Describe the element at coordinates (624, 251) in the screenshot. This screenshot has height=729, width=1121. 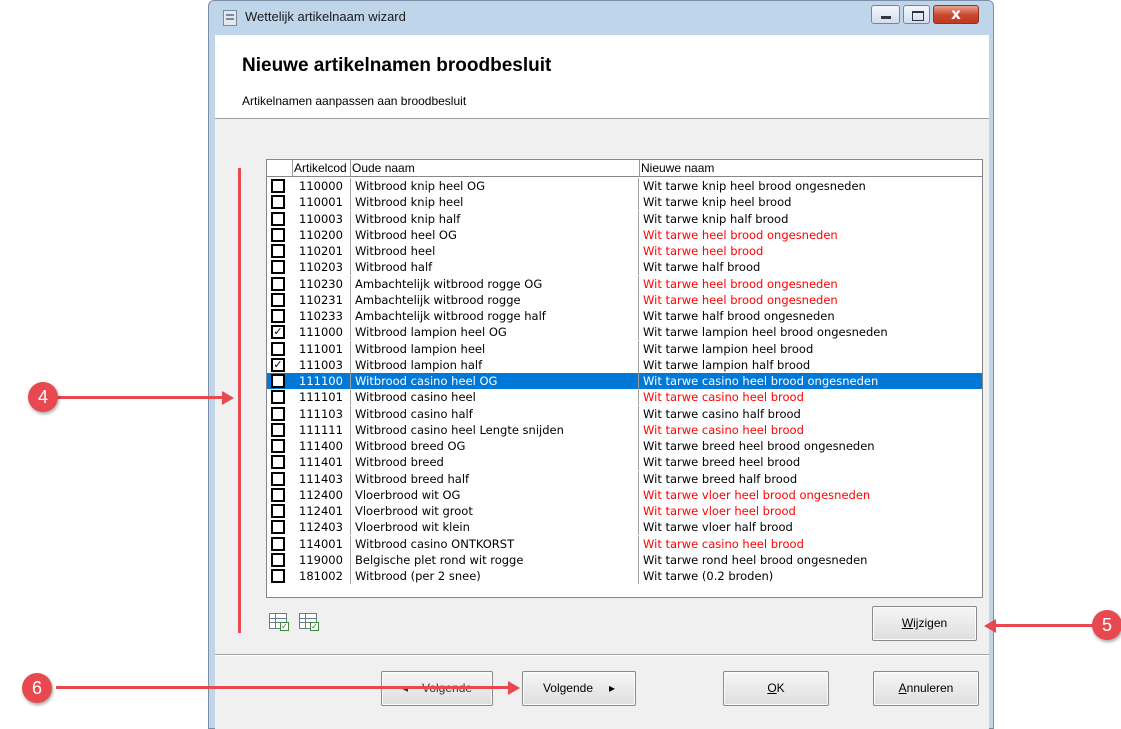
I see `table-row: 110201 Witbrood heel Wit tarwe heel brood` at that location.